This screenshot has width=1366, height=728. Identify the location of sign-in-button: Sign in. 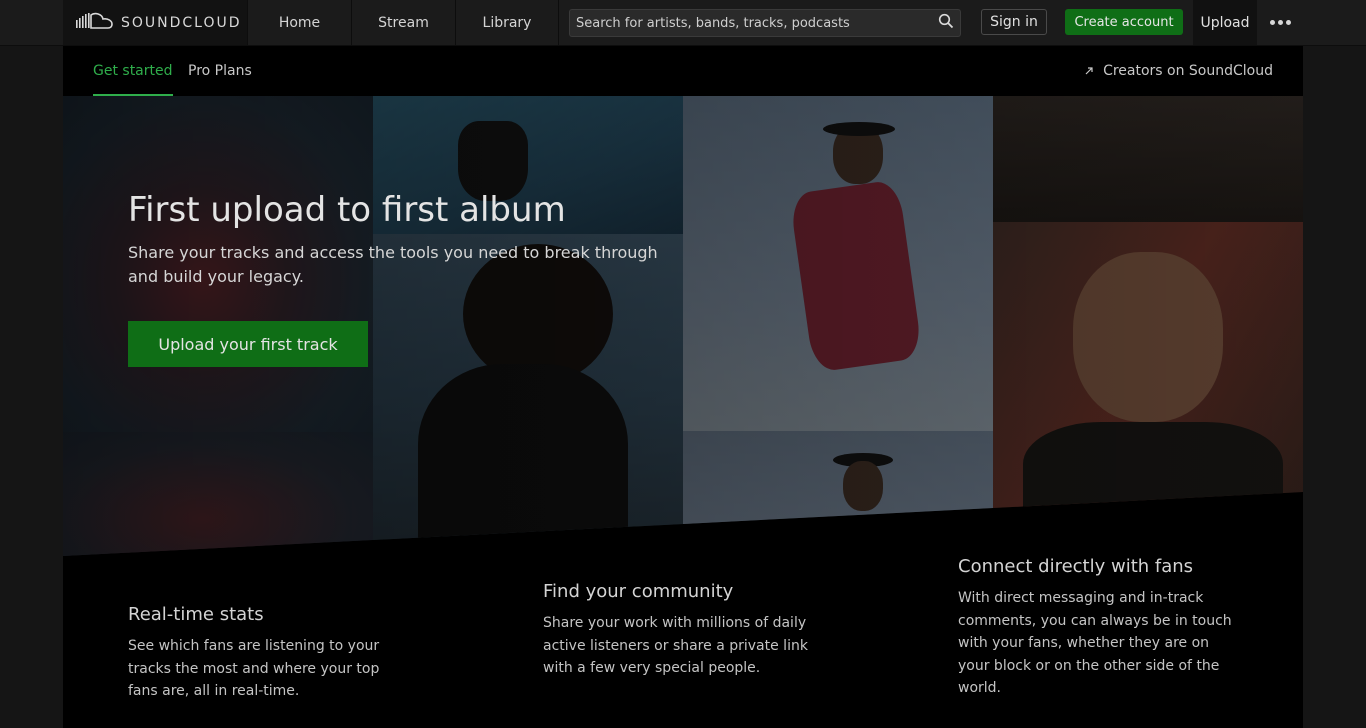
(1014, 22).